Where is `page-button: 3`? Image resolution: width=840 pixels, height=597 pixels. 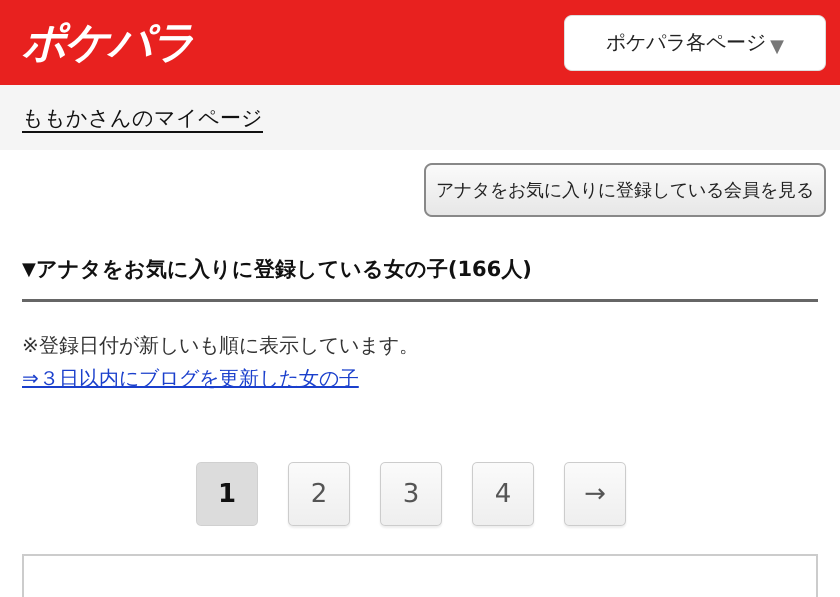 page-button: 3 is located at coordinates (411, 494).